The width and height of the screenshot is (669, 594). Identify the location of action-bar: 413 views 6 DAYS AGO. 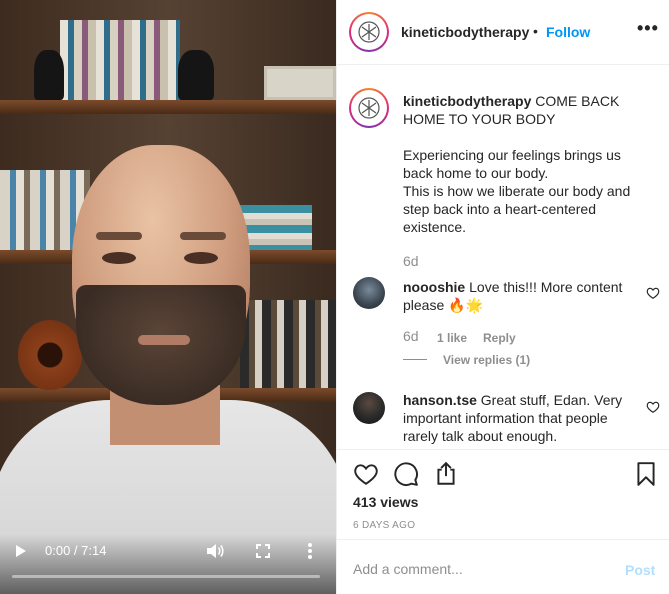
(503, 494).